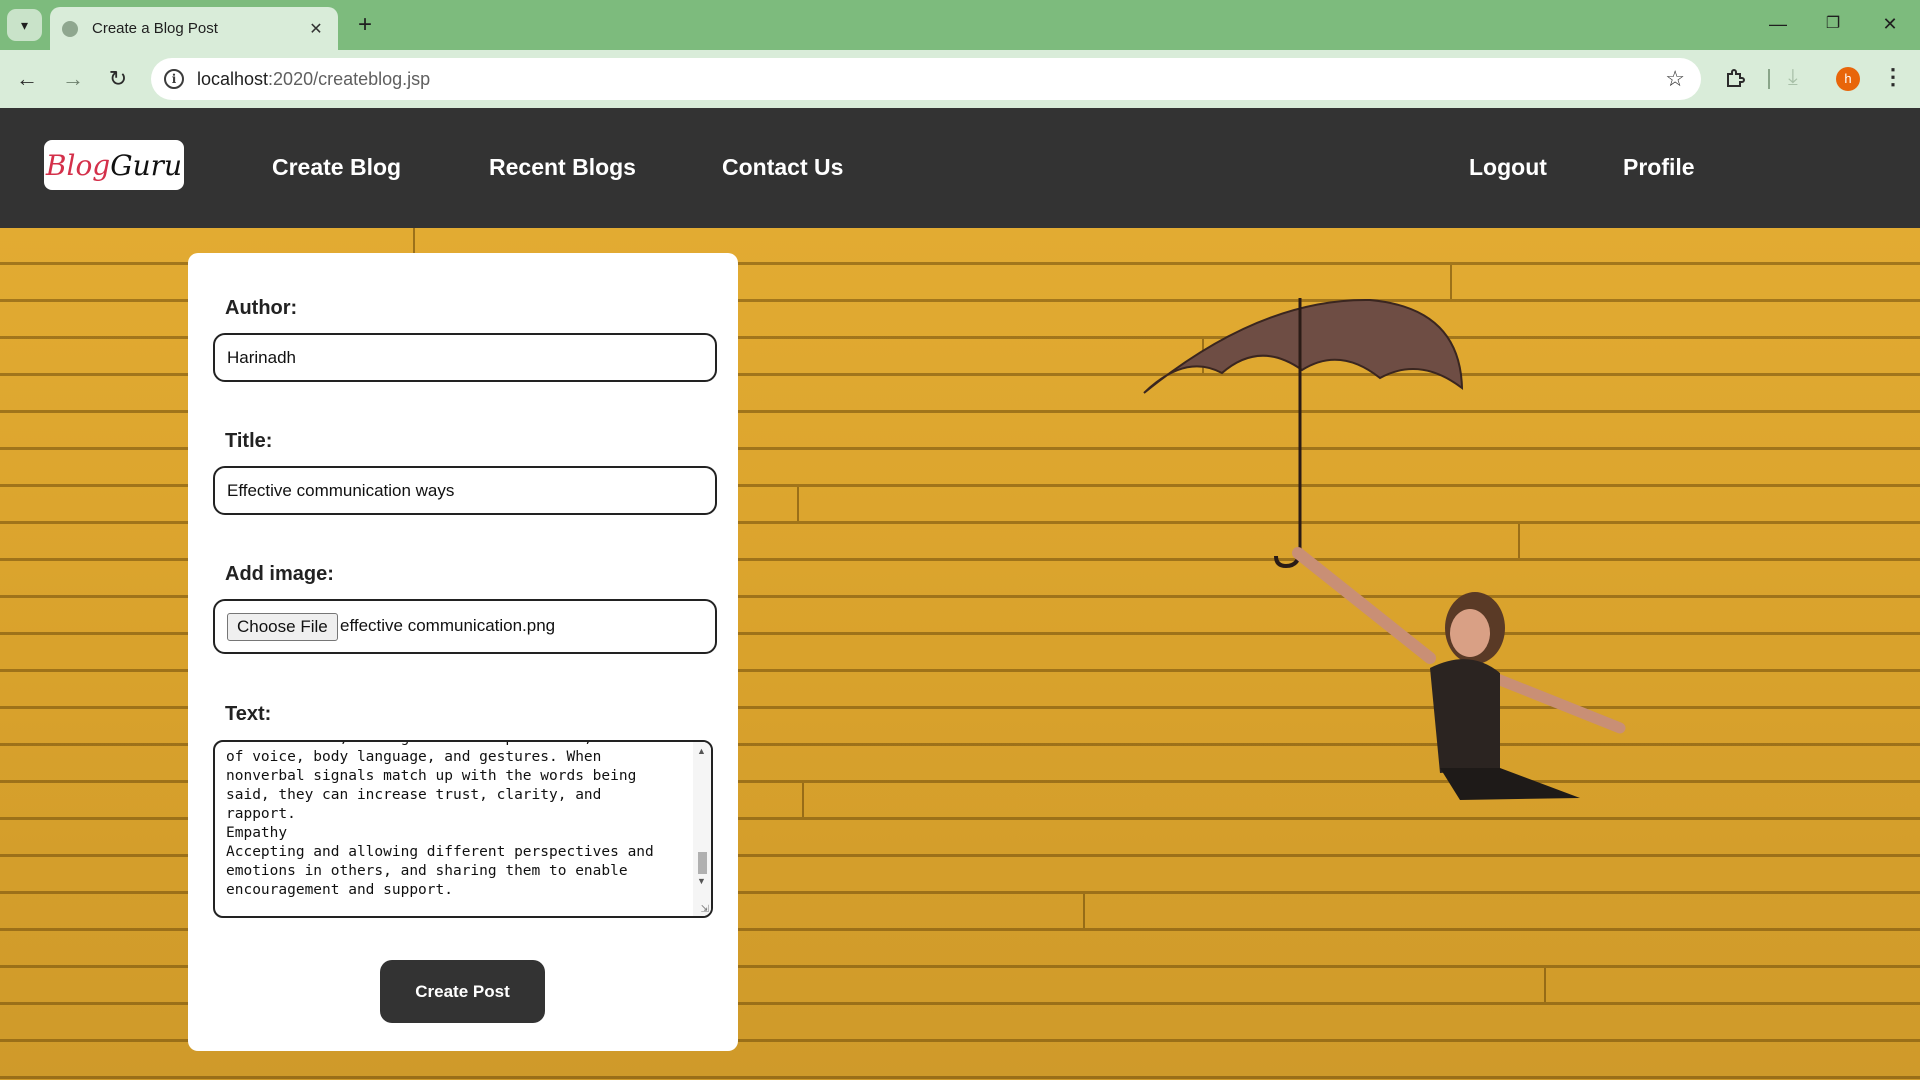  What do you see at coordinates (1893, 77) in the screenshot?
I see `browser-menu-icon: ⋮` at bounding box center [1893, 77].